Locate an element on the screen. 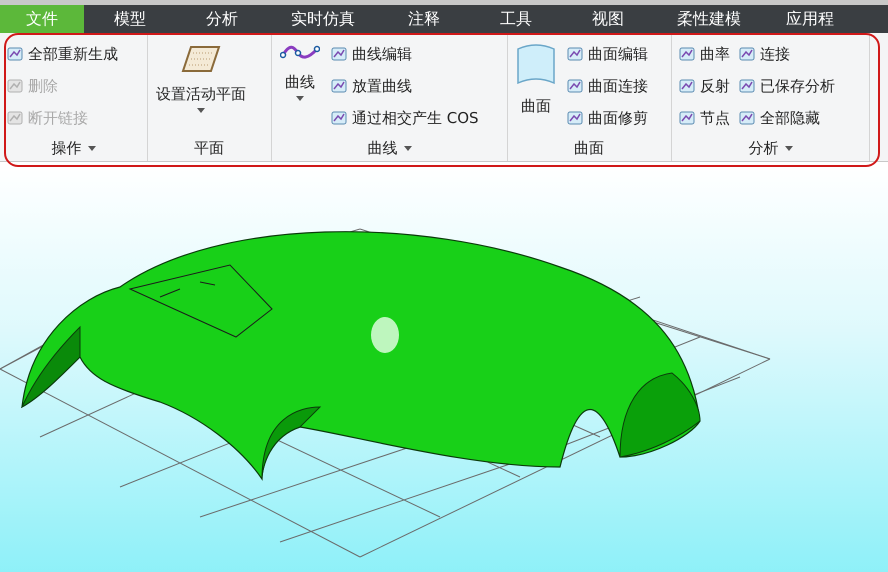  ribbon-tool-button: 反射 is located at coordinates (704, 86).